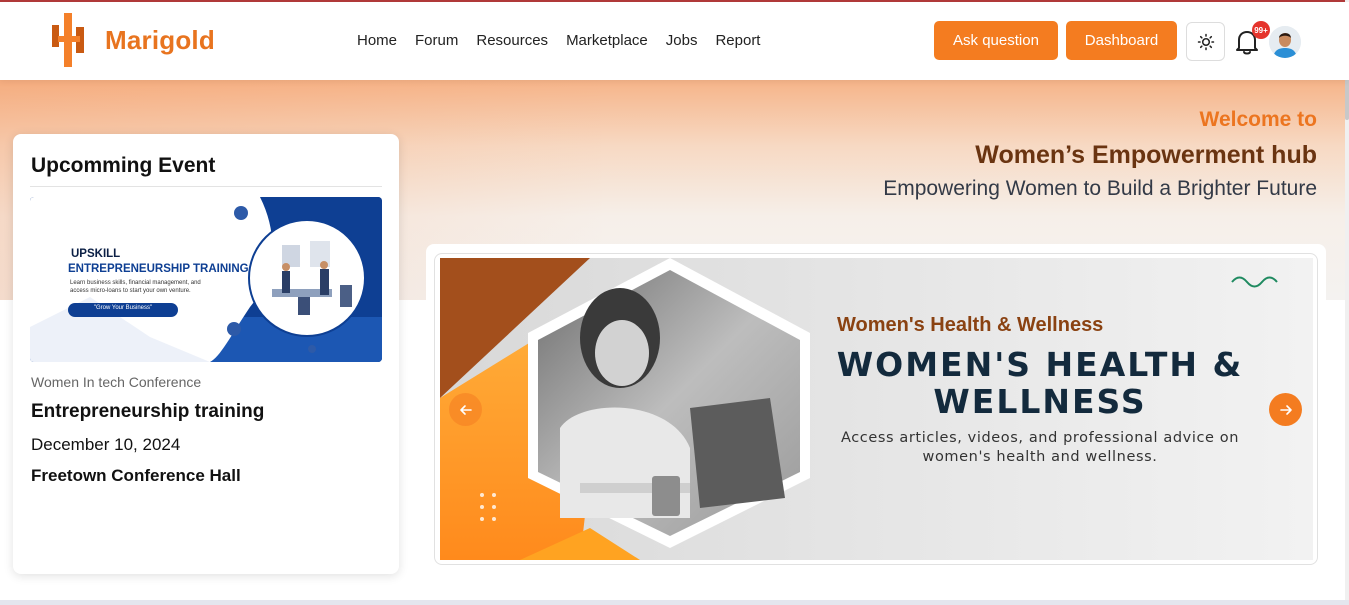 The height and width of the screenshot is (605, 1349). What do you see at coordinates (106, 444) in the screenshot?
I see `event-date: December 10, 2024` at bounding box center [106, 444].